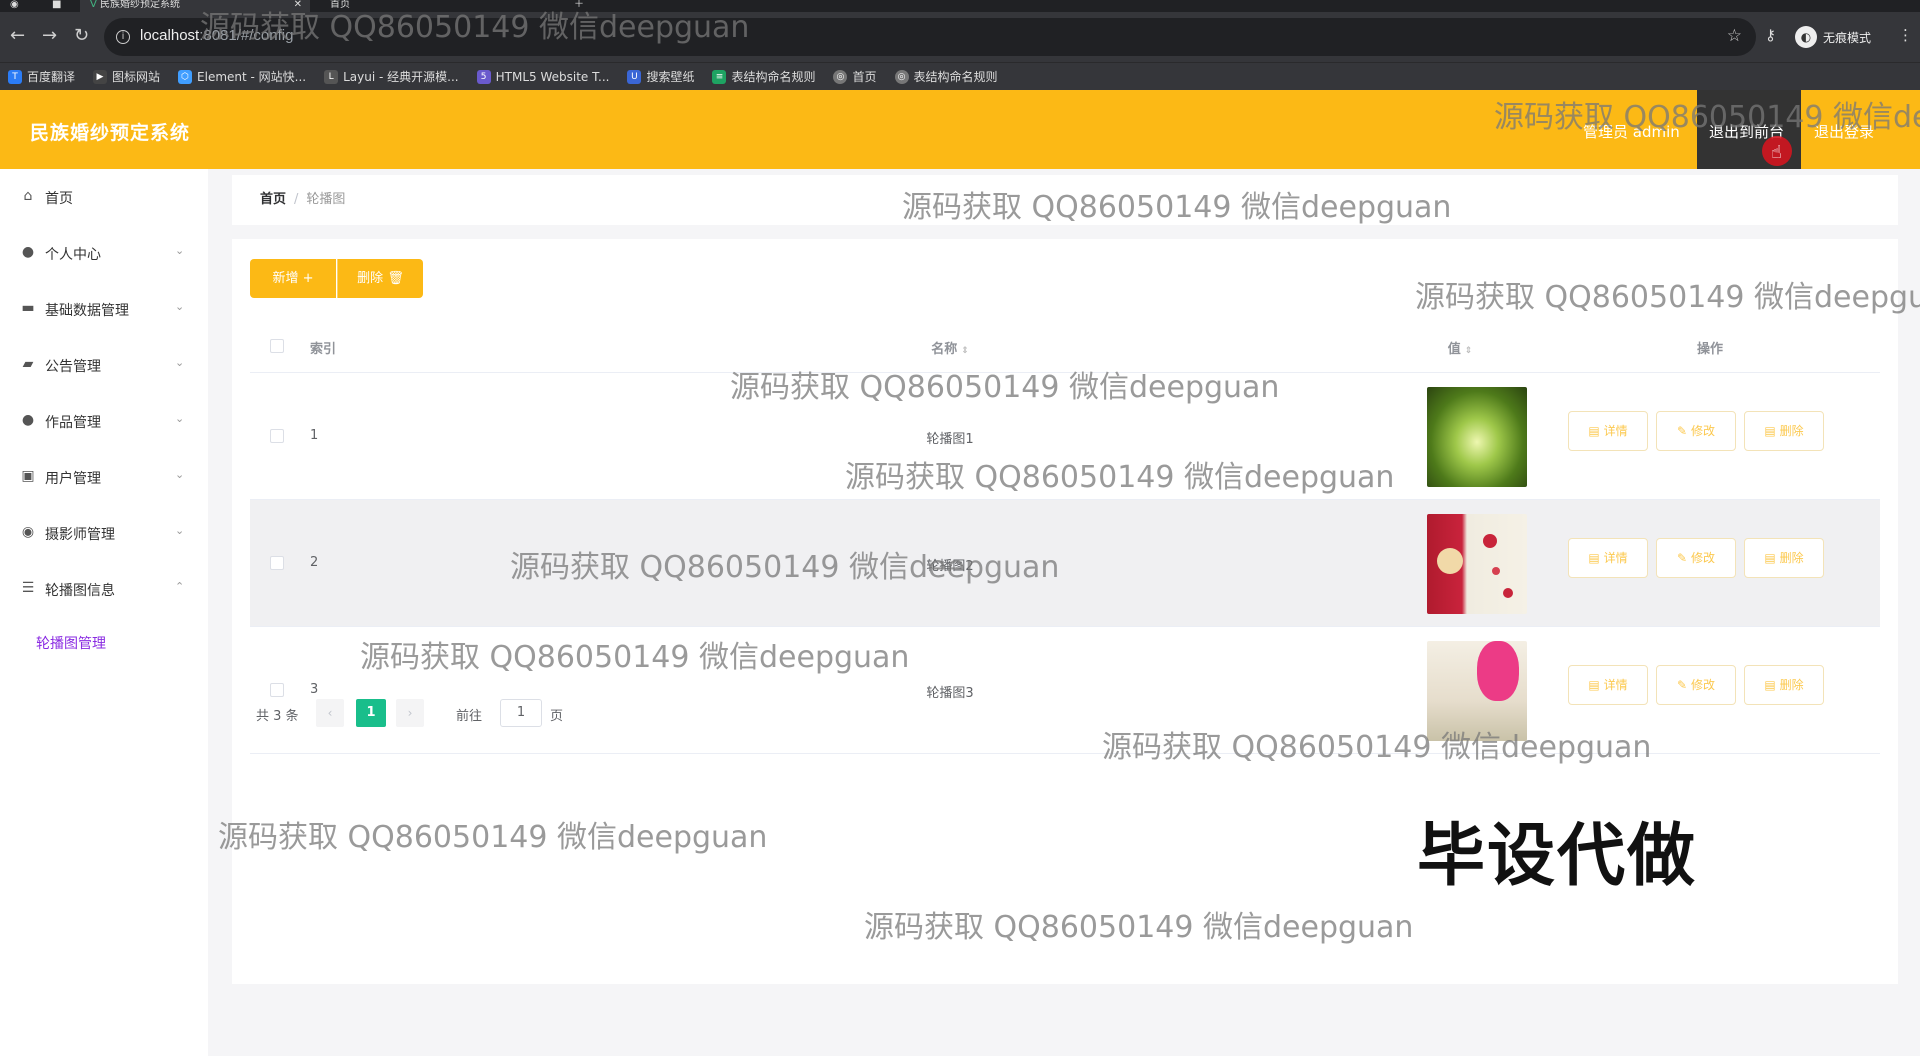 Image resolution: width=1920 pixels, height=1056 pixels. What do you see at coordinates (314, 562) in the screenshot?
I see `row-index: 2` at bounding box center [314, 562].